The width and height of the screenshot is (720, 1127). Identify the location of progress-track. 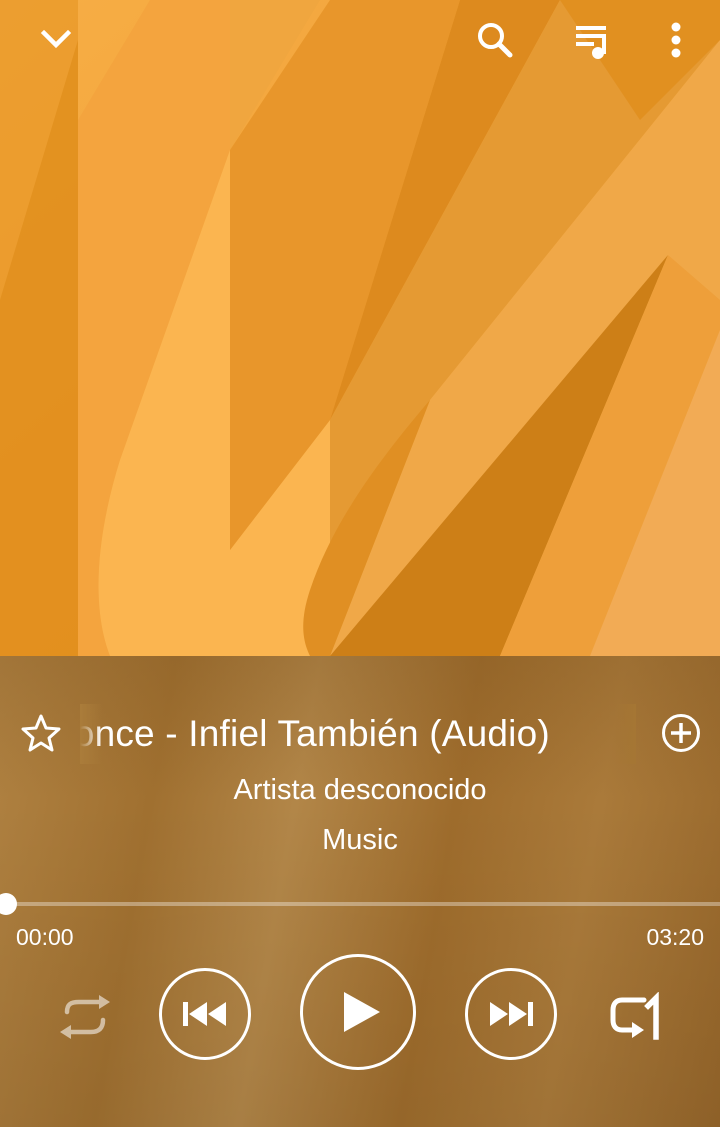
(363, 904).